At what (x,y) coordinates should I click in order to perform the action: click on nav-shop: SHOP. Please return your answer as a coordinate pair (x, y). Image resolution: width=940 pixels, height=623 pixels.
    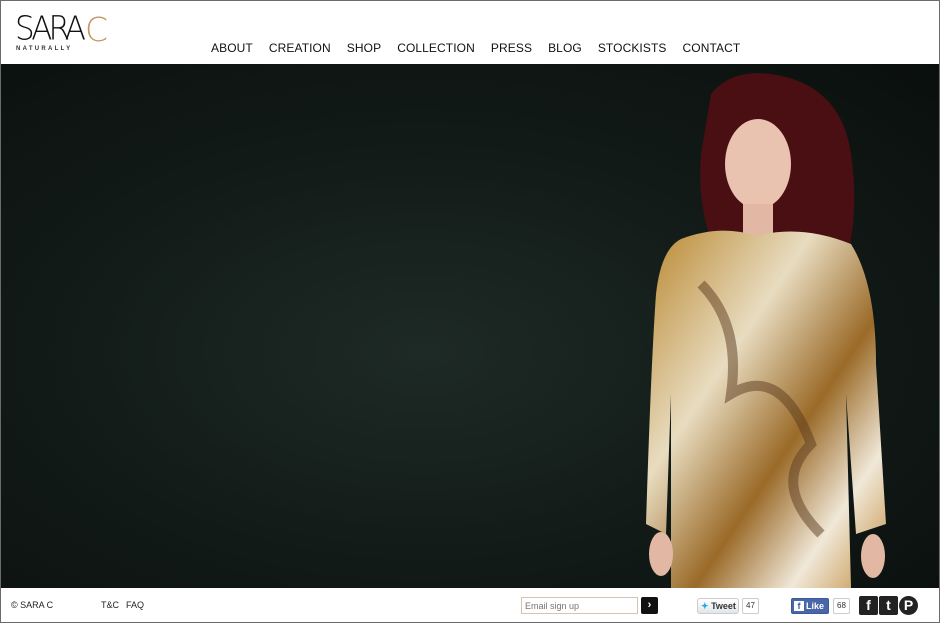
    Looking at the image, I should click on (364, 48).